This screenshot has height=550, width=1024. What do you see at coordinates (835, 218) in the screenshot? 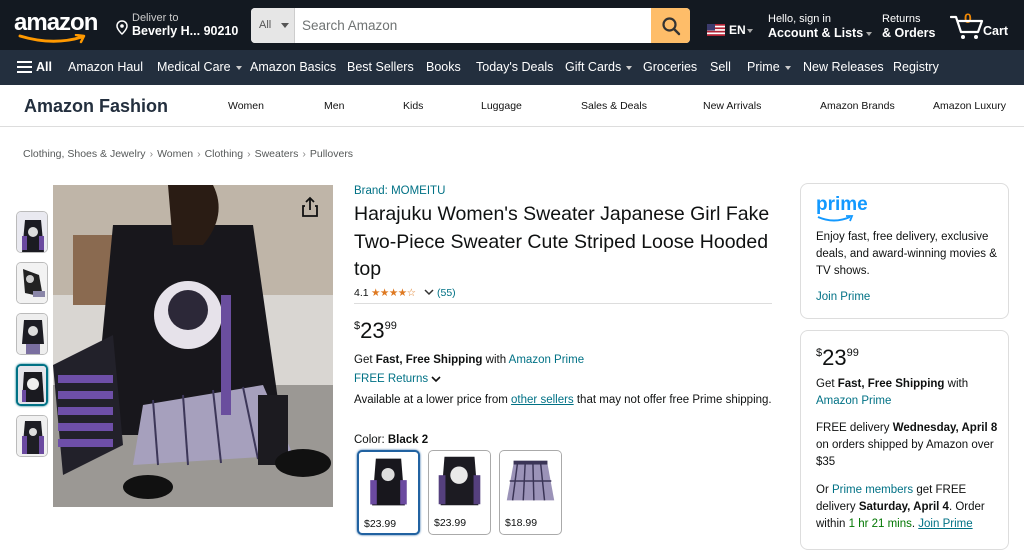
I see `prime-smile-icon` at bounding box center [835, 218].